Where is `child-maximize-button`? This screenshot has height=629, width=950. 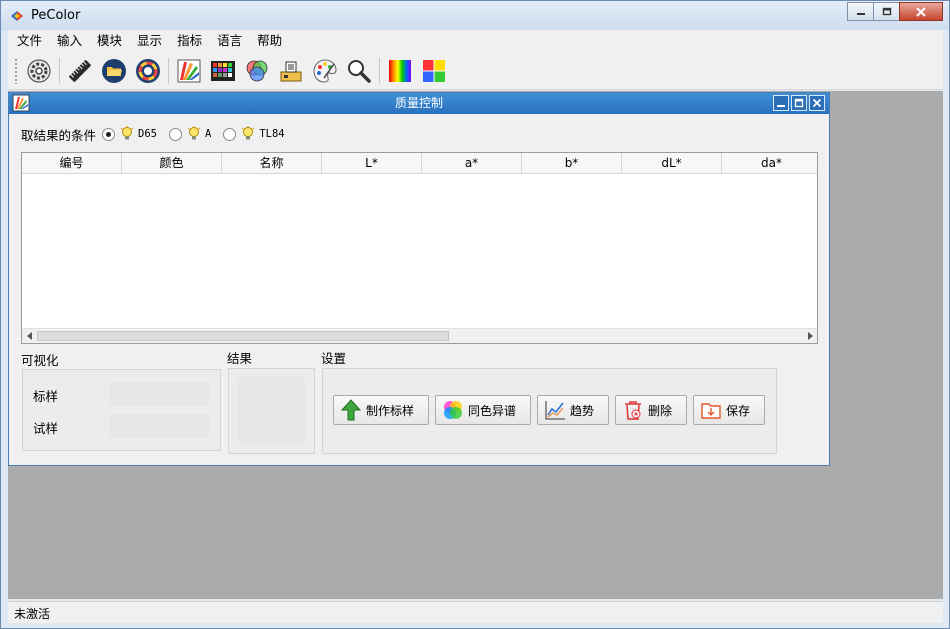
child-maximize-button is located at coordinates (799, 103).